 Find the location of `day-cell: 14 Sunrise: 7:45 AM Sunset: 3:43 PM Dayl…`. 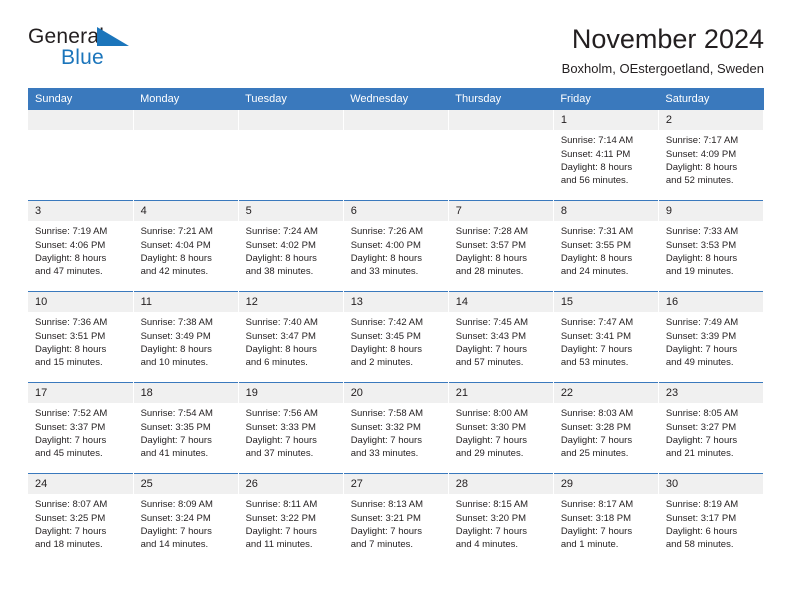

day-cell: 14 Sunrise: 7:45 AM Sunset: 3:43 PM Dayl… is located at coordinates (501, 337).